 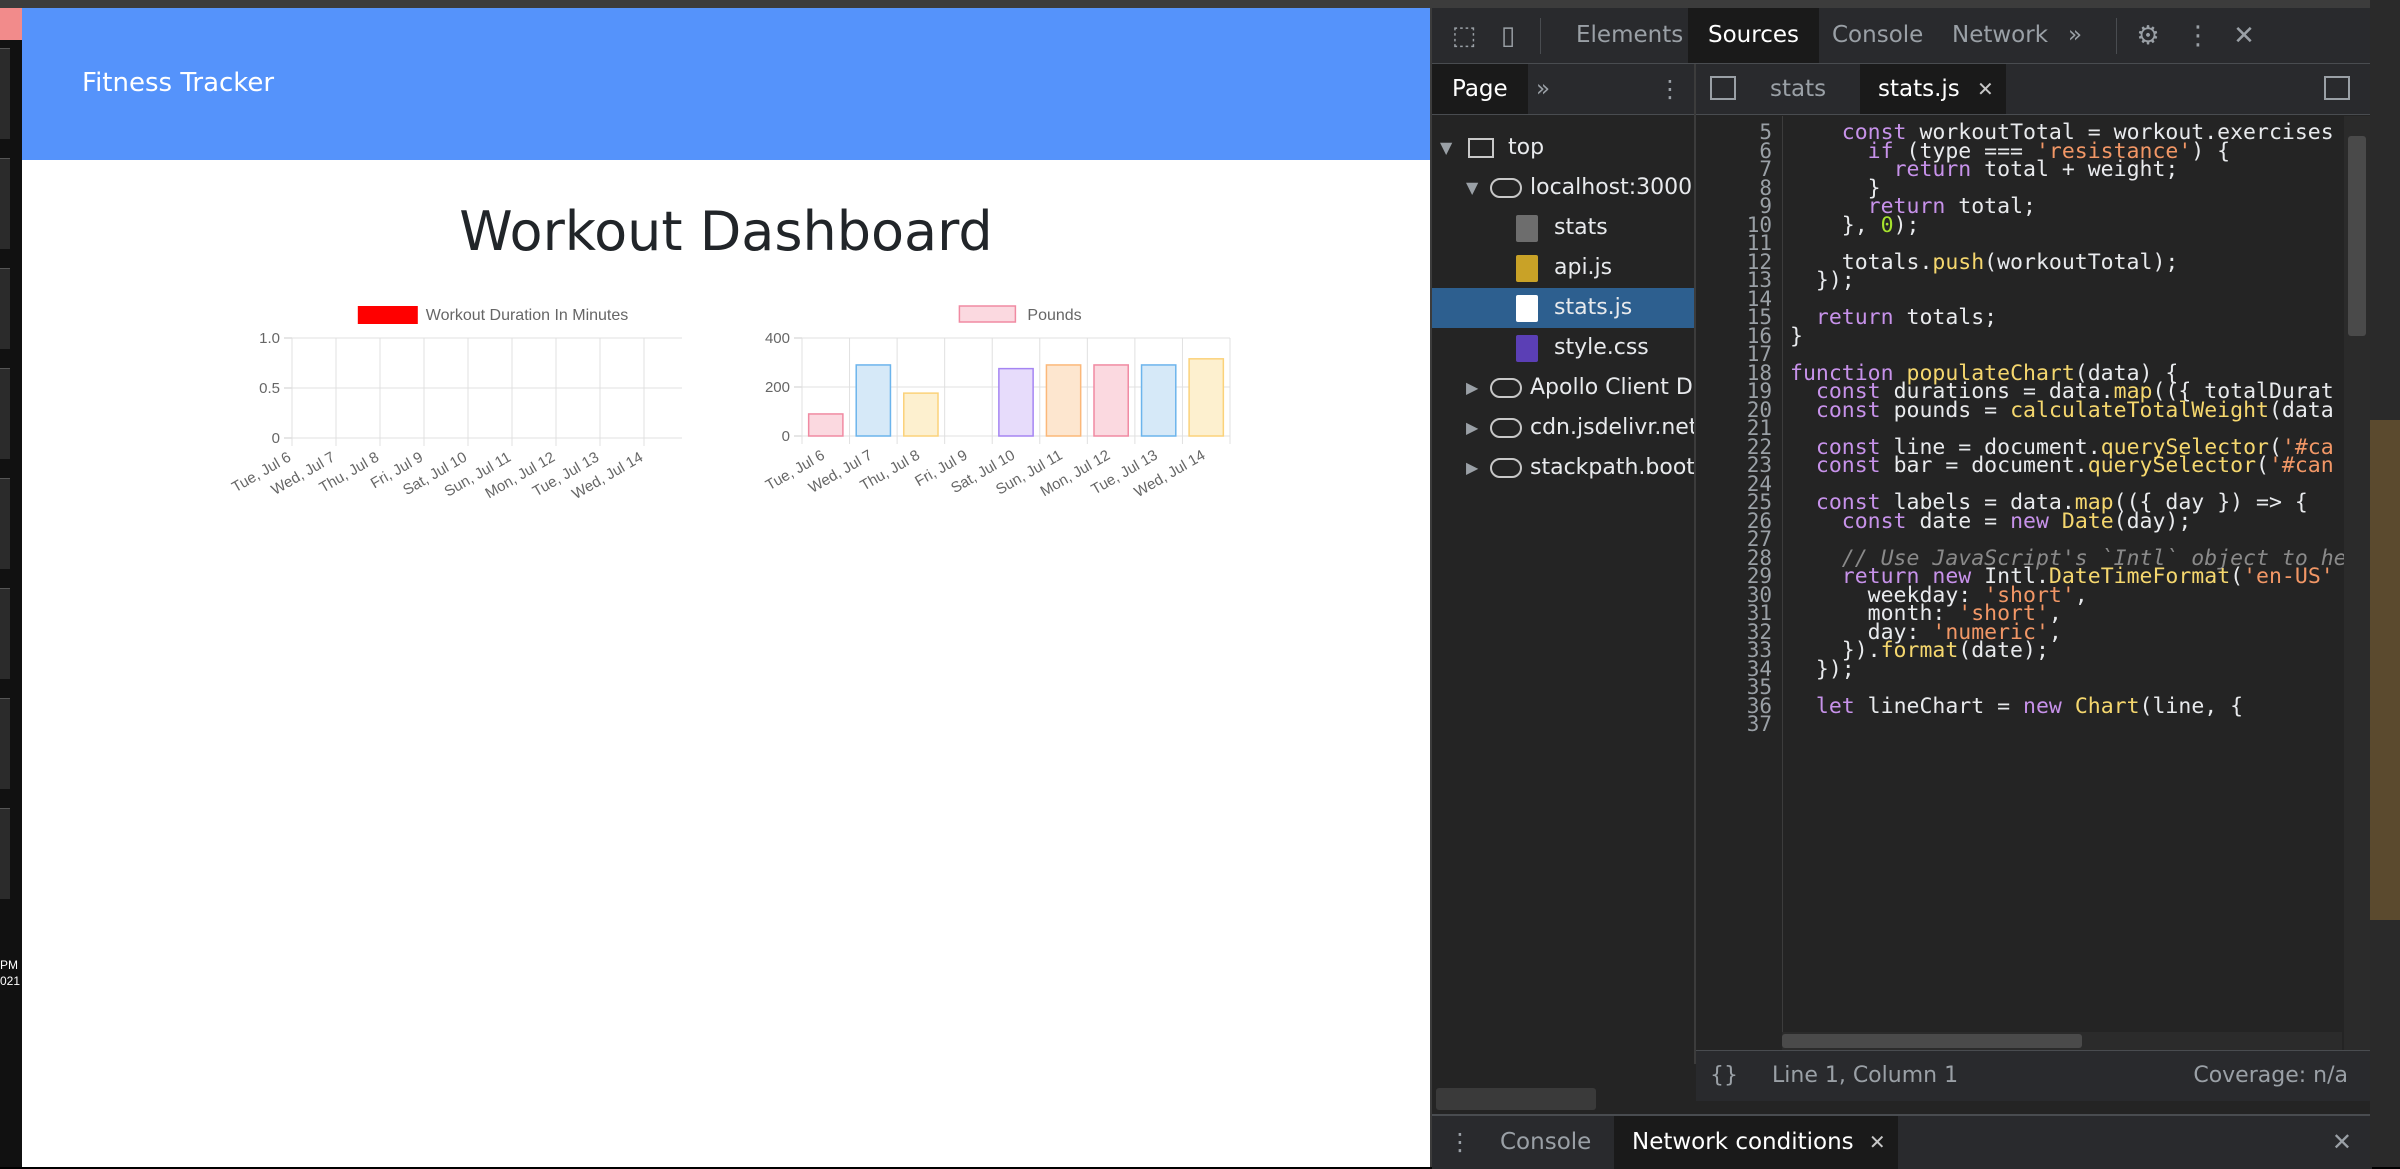 What do you see at coordinates (2244, 36) in the screenshot?
I see `close-devtools-icon: ✕` at bounding box center [2244, 36].